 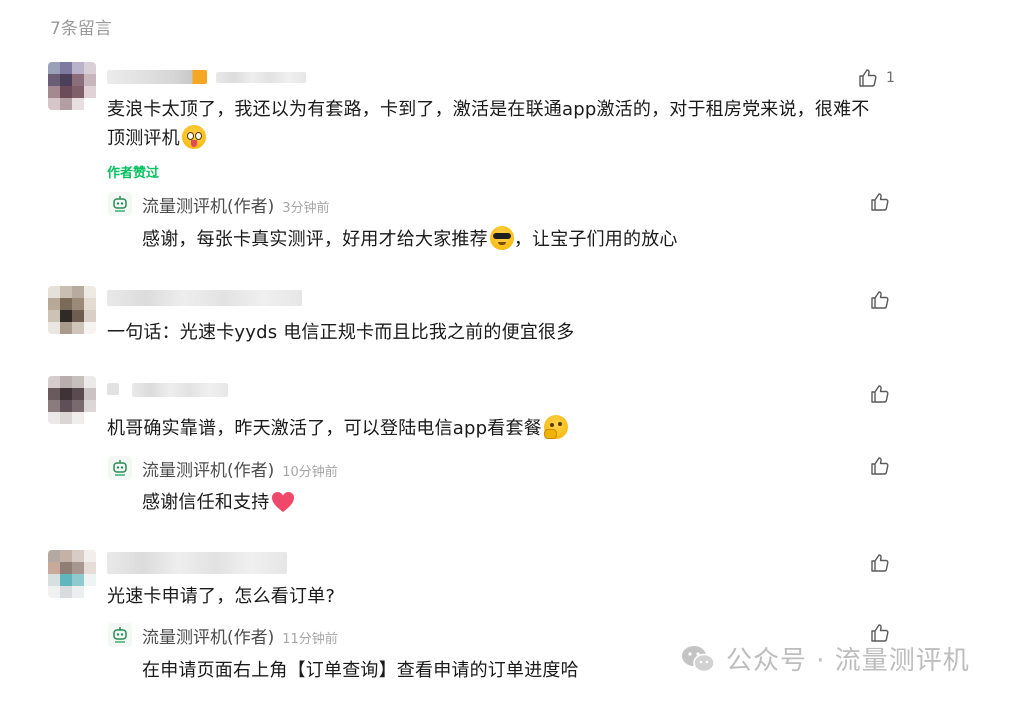 I want to click on comment-text-line: 顶测评机, so click(x=143, y=138).